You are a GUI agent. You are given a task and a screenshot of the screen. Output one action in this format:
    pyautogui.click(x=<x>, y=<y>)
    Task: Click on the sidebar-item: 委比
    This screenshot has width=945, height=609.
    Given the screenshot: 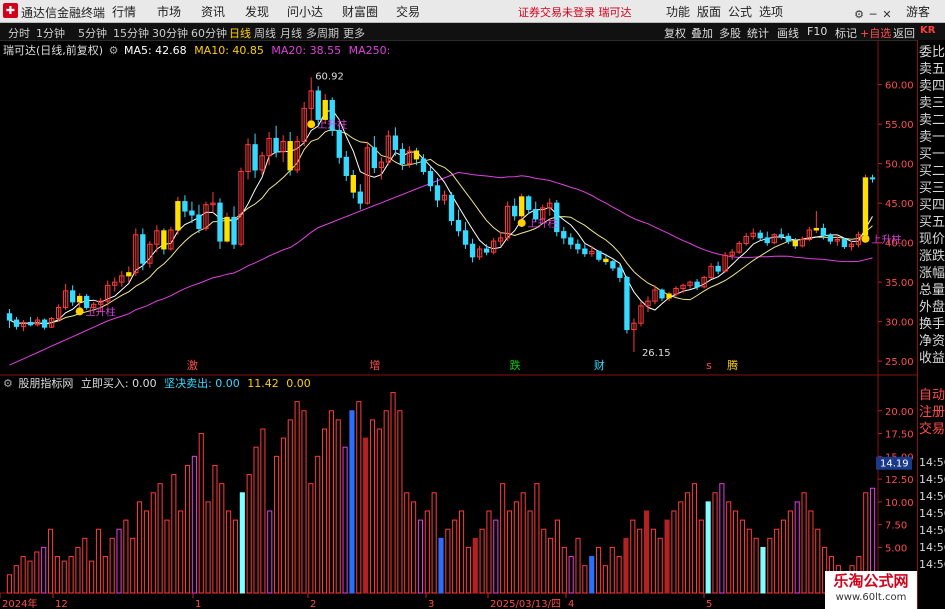 What is the action you would take?
    pyautogui.click(x=932, y=52)
    